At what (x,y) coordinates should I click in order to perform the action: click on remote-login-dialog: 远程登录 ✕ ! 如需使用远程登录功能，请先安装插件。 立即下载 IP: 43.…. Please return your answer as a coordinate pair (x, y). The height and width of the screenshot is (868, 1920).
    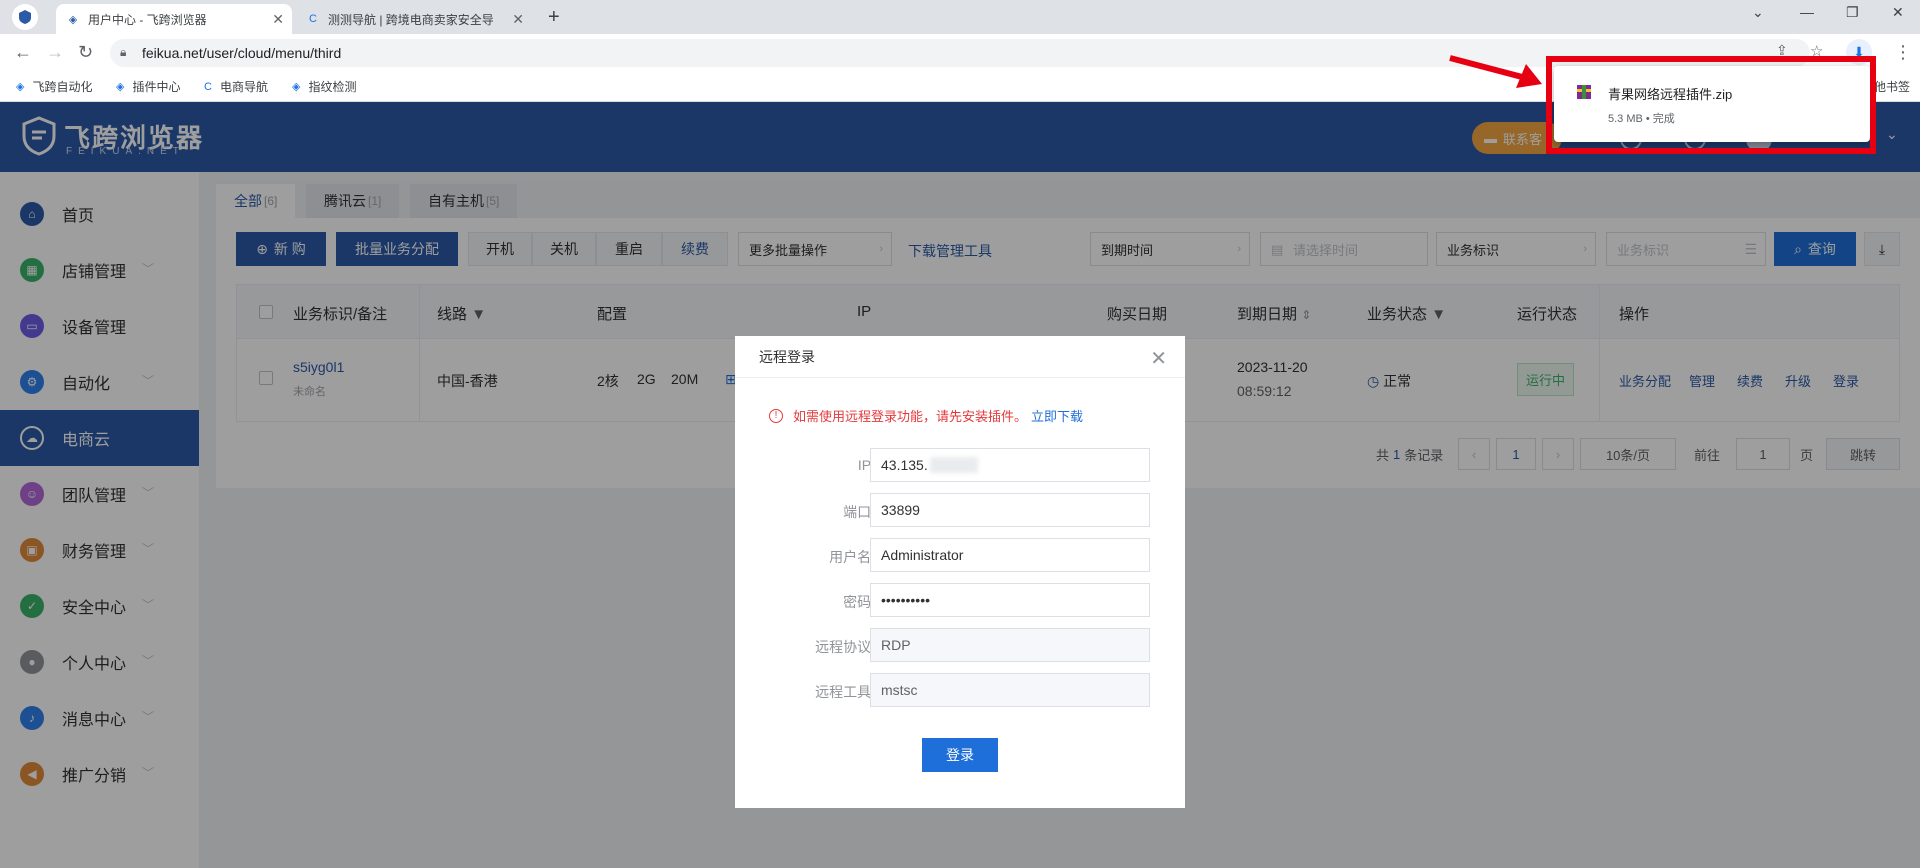
    Looking at the image, I should click on (960, 572).